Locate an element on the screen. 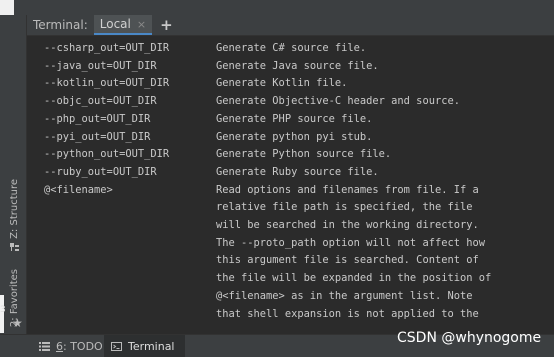 The height and width of the screenshot is (357, 554). todo-number: 6 is located at coordinates (59, 346).